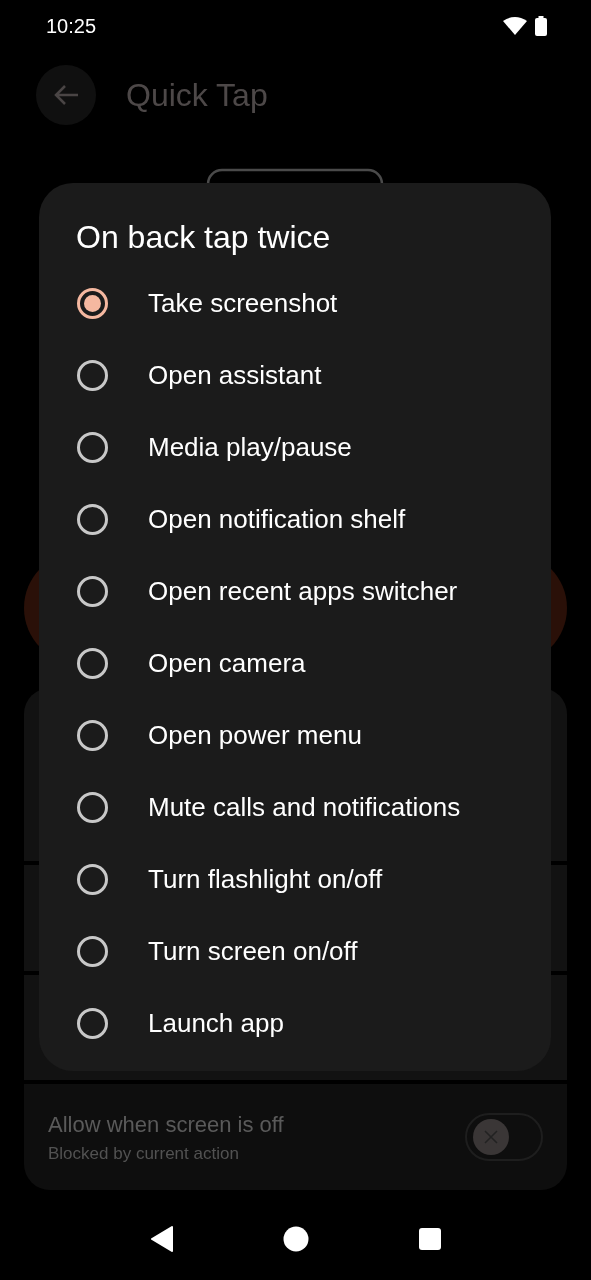 Image resolution: width=591 pixels, height=1280 pixels. I want to click on radio-option: Open recent apps switcher, so click(295, 591).